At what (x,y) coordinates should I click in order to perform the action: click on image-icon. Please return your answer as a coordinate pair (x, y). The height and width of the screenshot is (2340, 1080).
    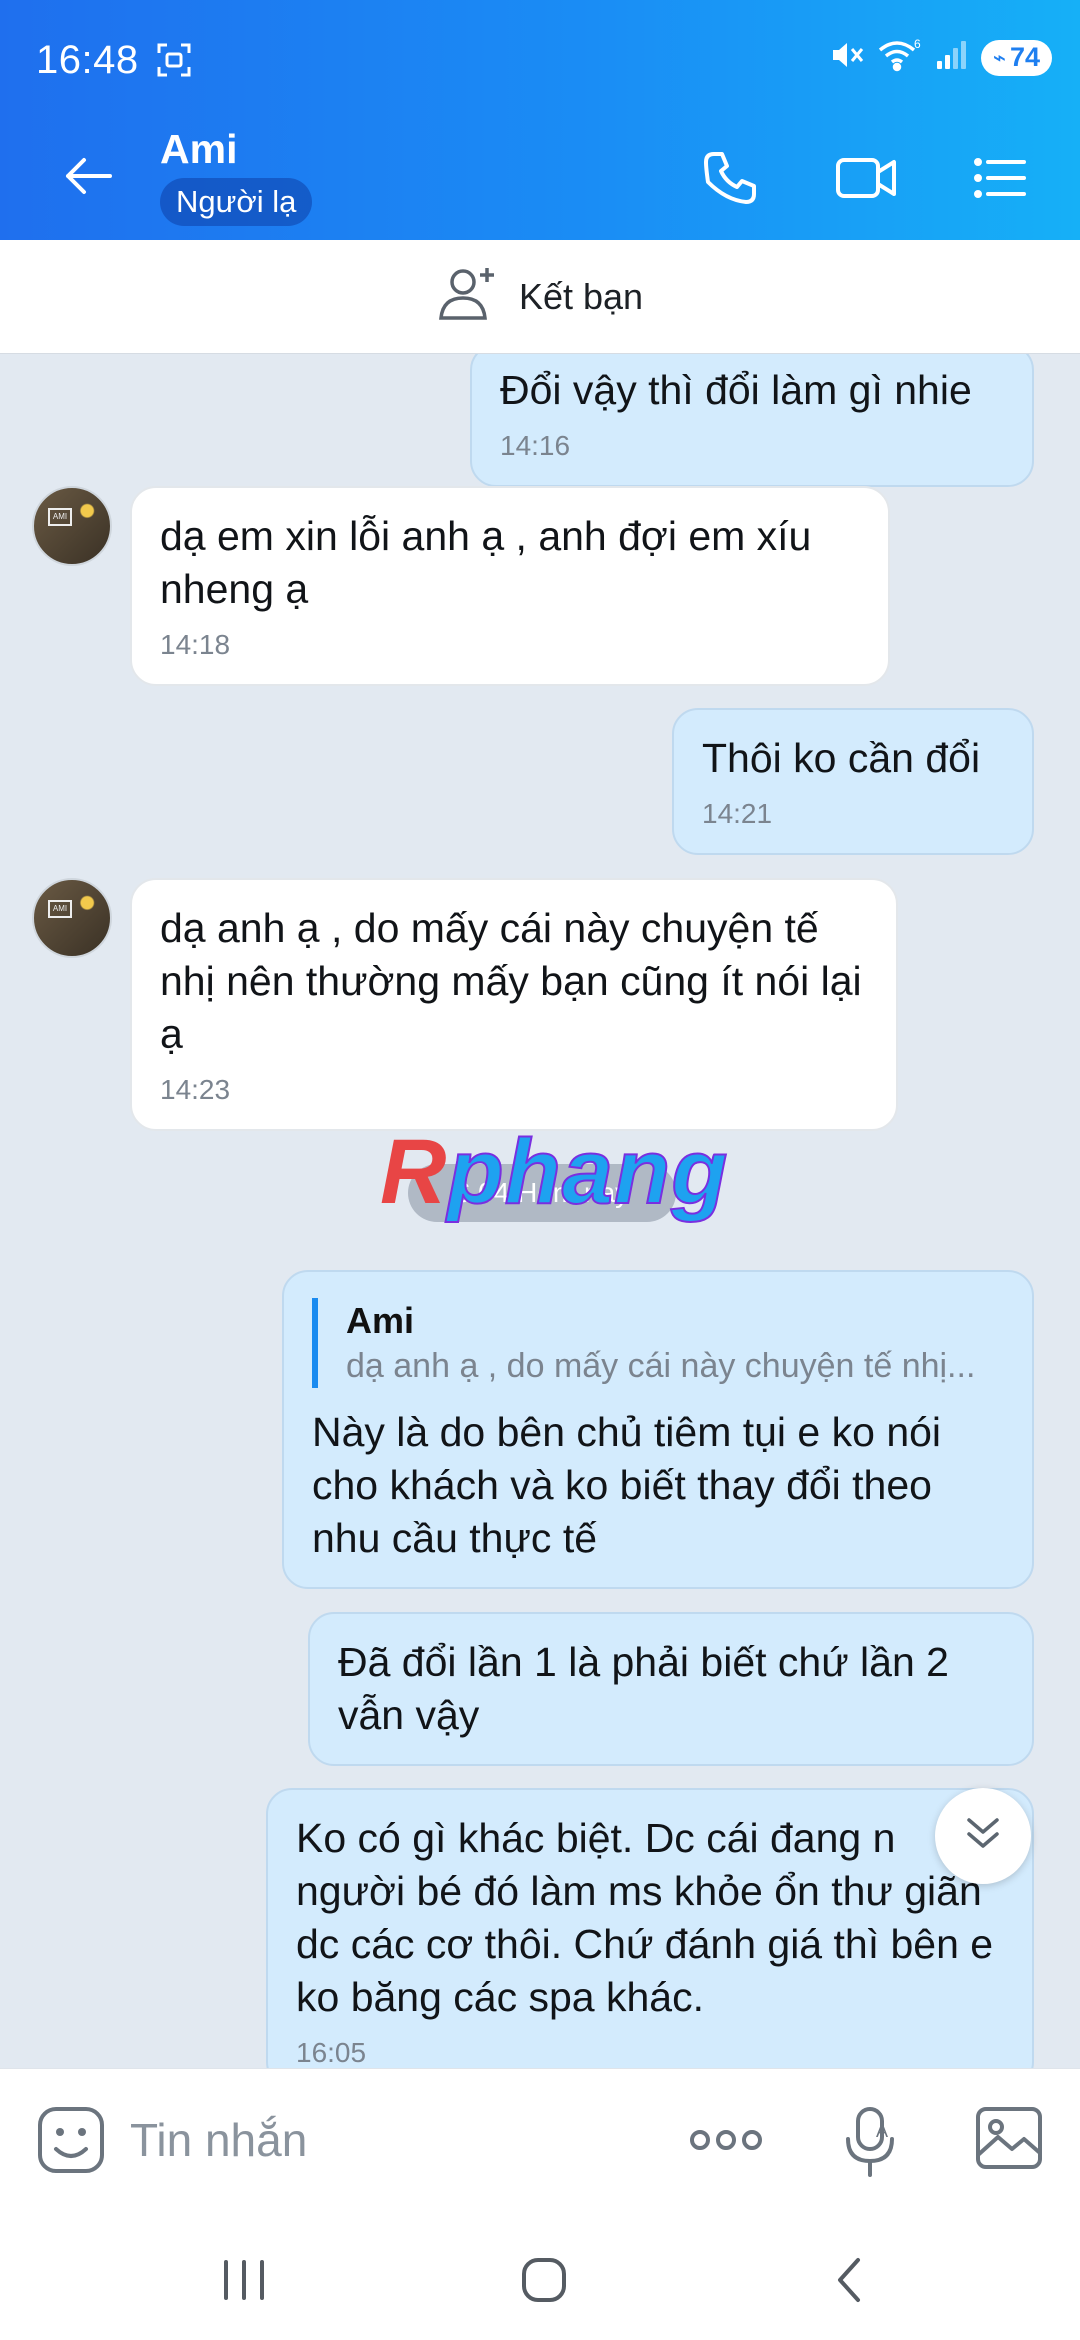
    Looking at the image, I should click on (1009, 2140).